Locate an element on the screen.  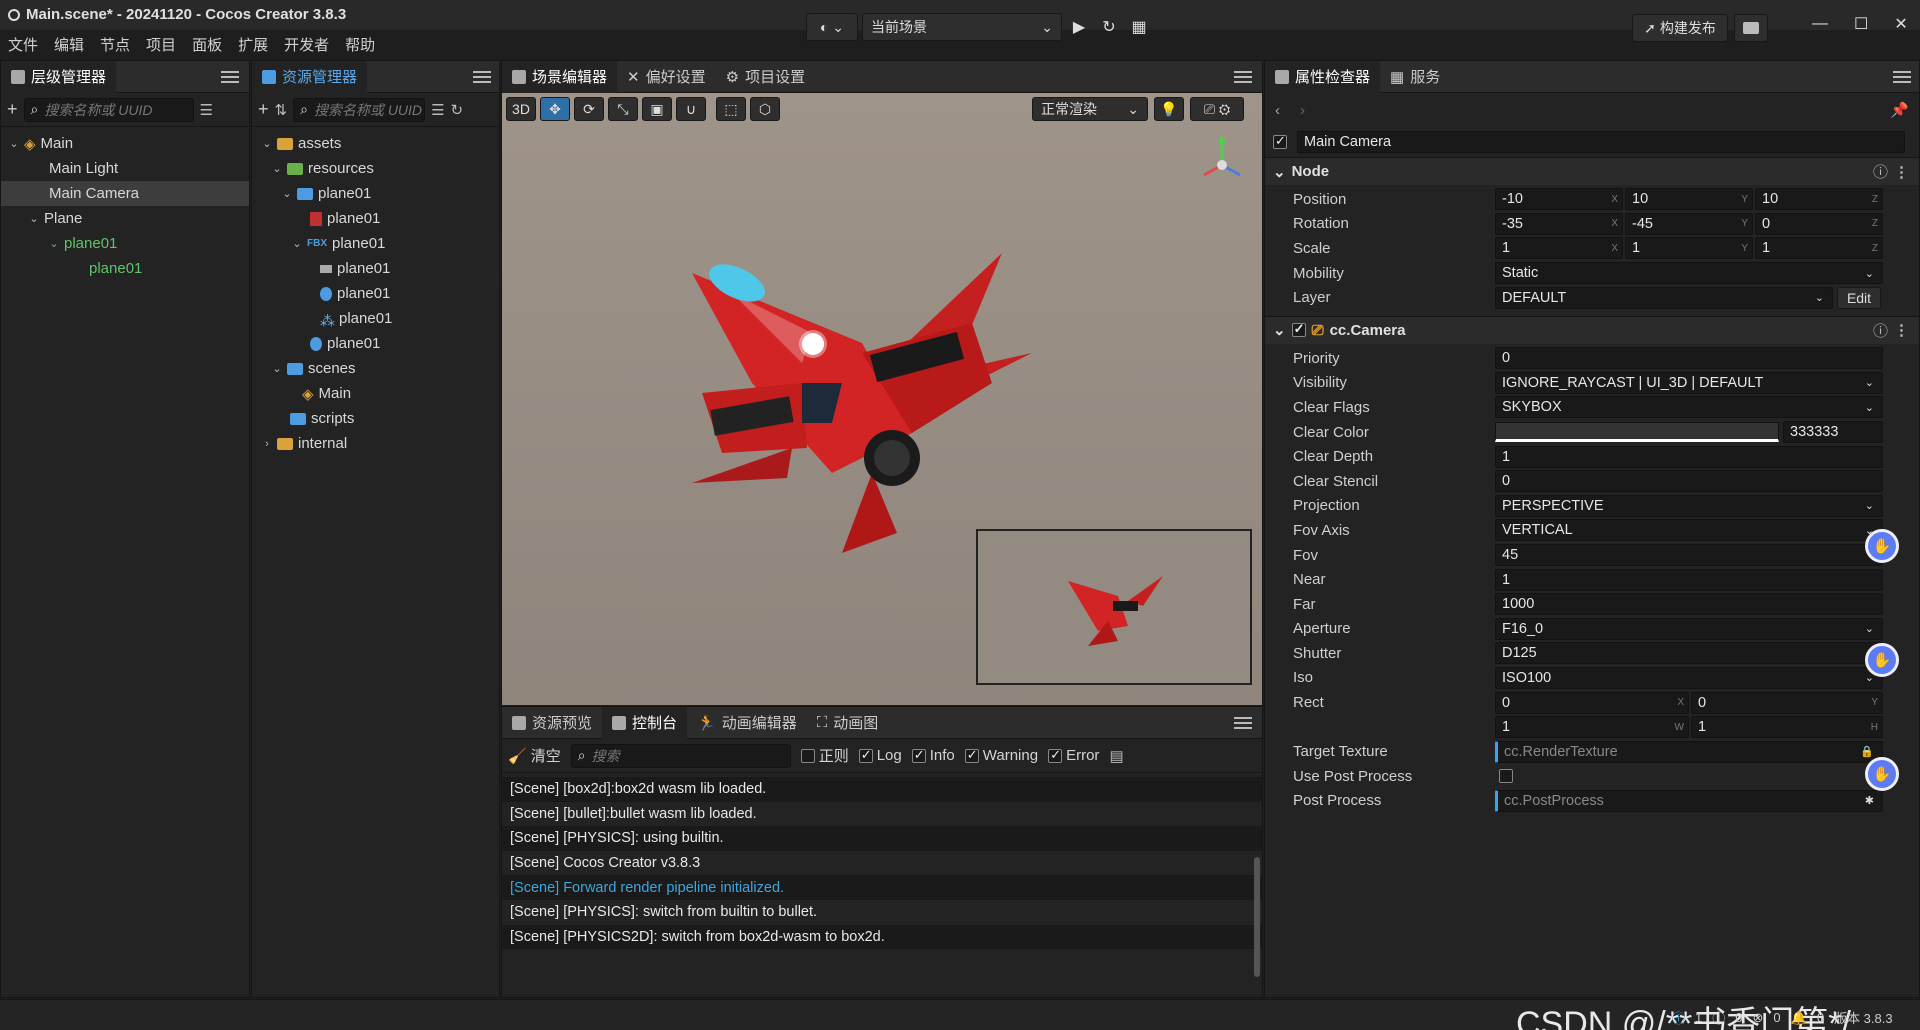
node-section-header: ⌄ Node ⓘ ⋮ is located at coordinates (1592, 171).